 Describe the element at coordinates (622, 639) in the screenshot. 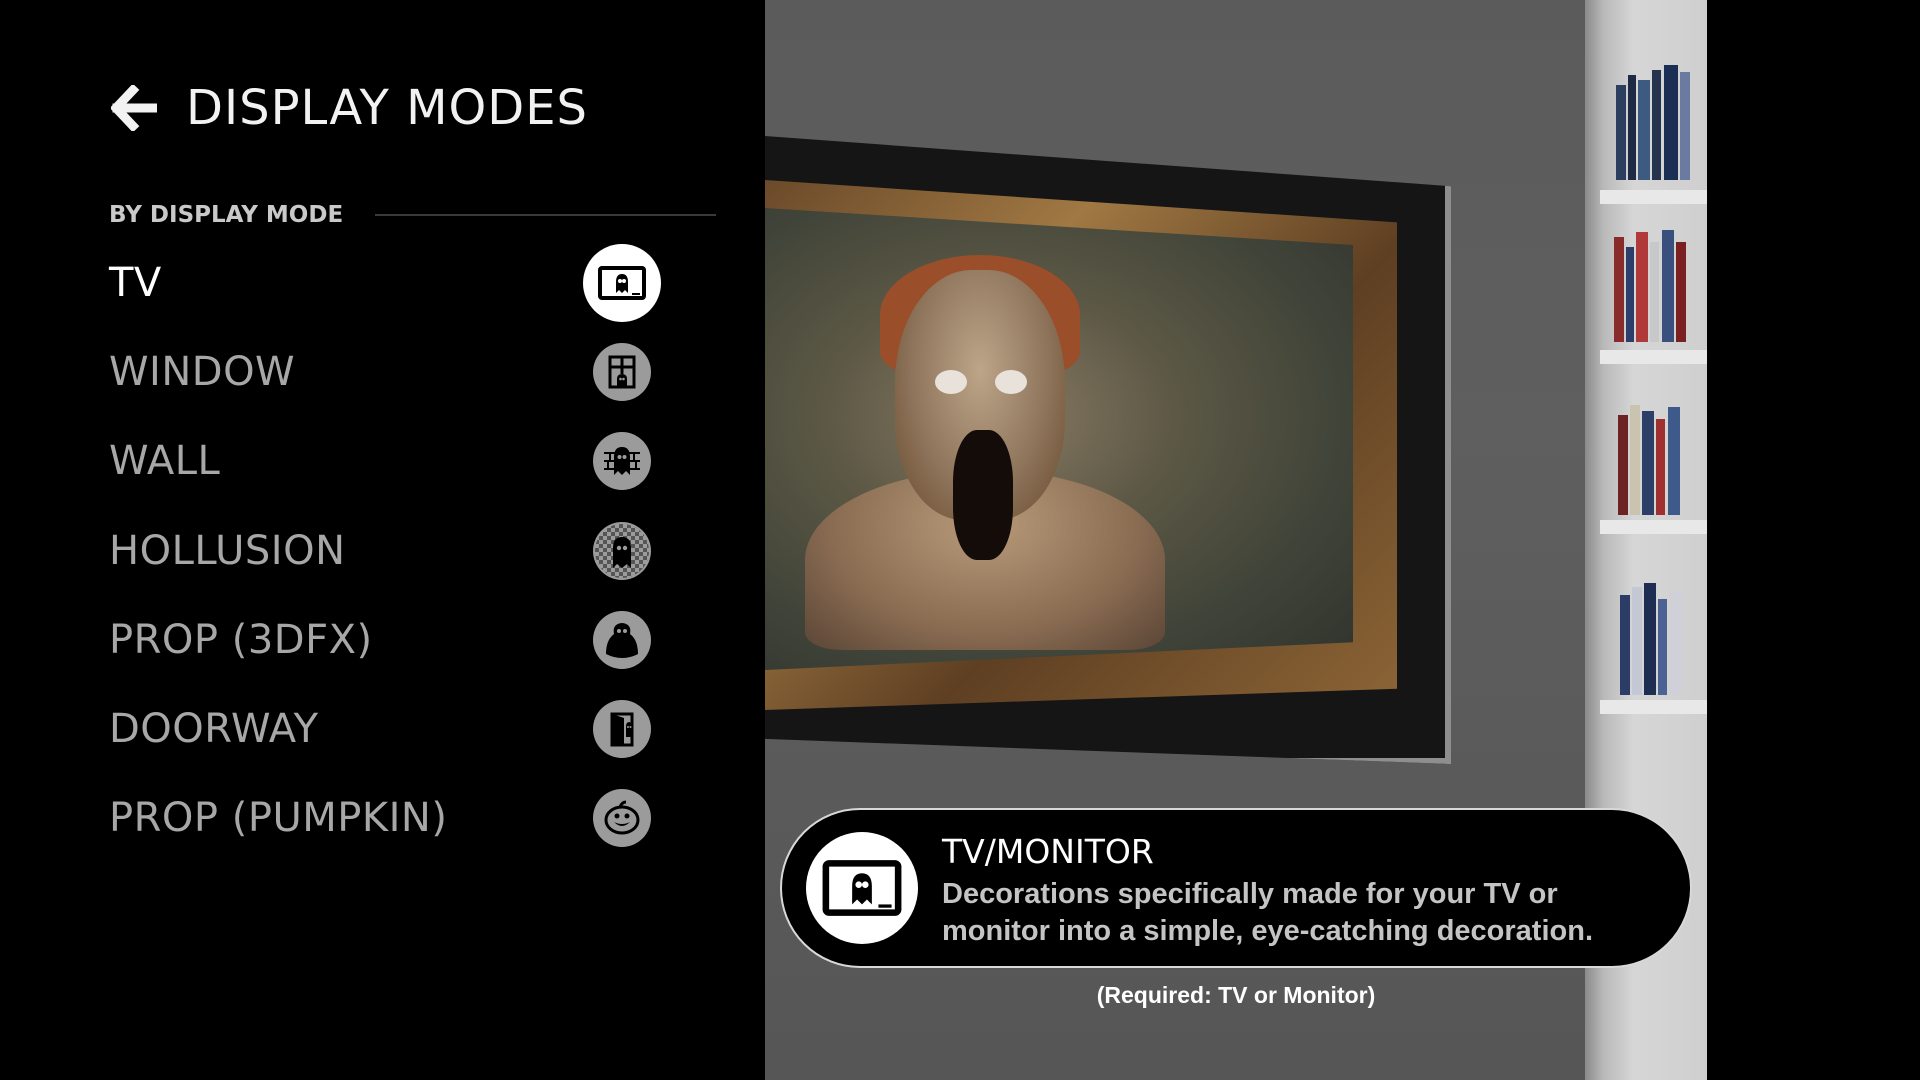

I see `prop-ghost-icon` at that location.